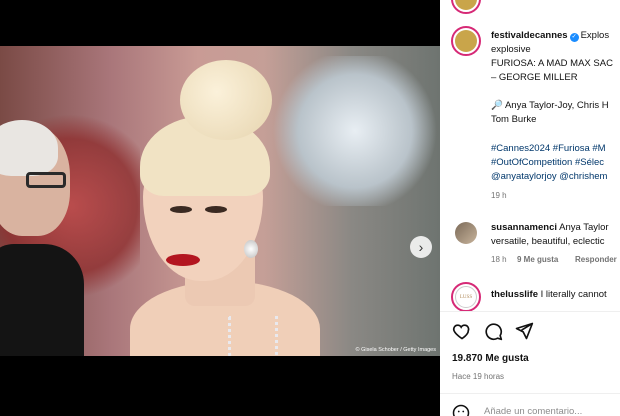 Image resolution: width=620 pixels, height=416 pixels. Describe the element at coordinates (421, 247) in the screenshot. I see `chevron-right-icon: ›` at that location.